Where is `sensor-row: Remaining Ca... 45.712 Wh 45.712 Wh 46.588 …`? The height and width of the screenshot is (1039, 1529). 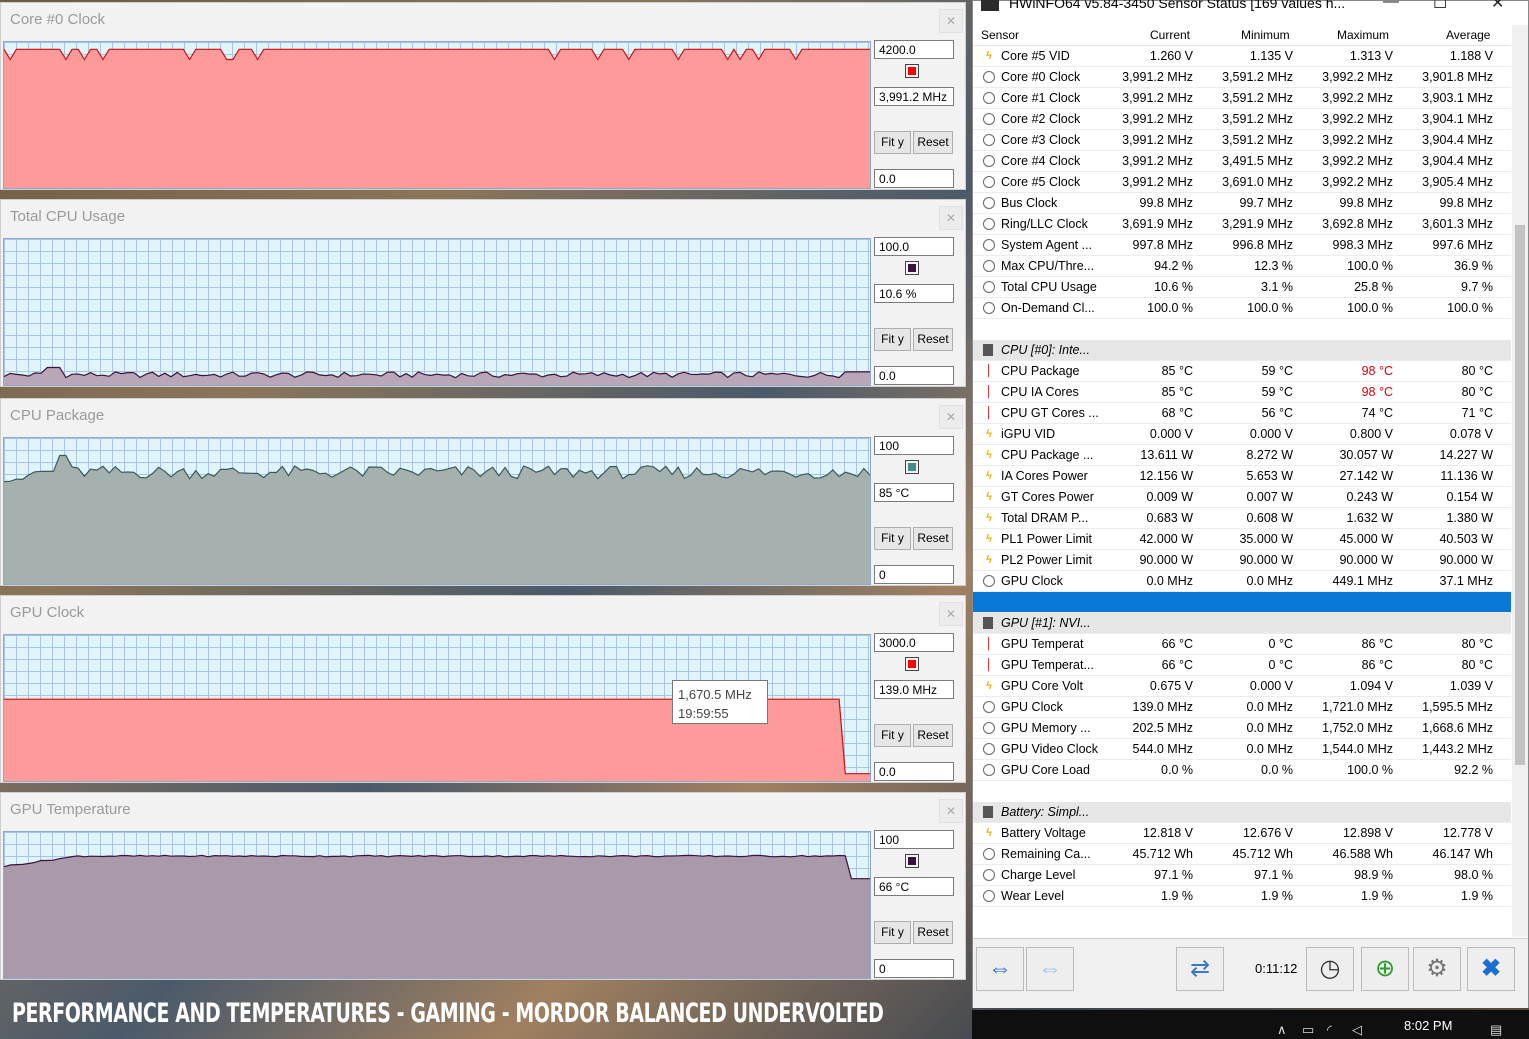
sensor-row: Remaining Ca... 45.712 Wh 45.712 Wh 46.588 … is located at coordinates (1242, 854).